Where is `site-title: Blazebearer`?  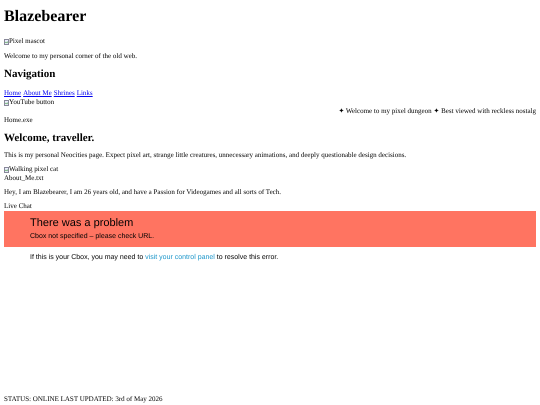 site-title: Blazebearer is located at coordinates (46, 17).